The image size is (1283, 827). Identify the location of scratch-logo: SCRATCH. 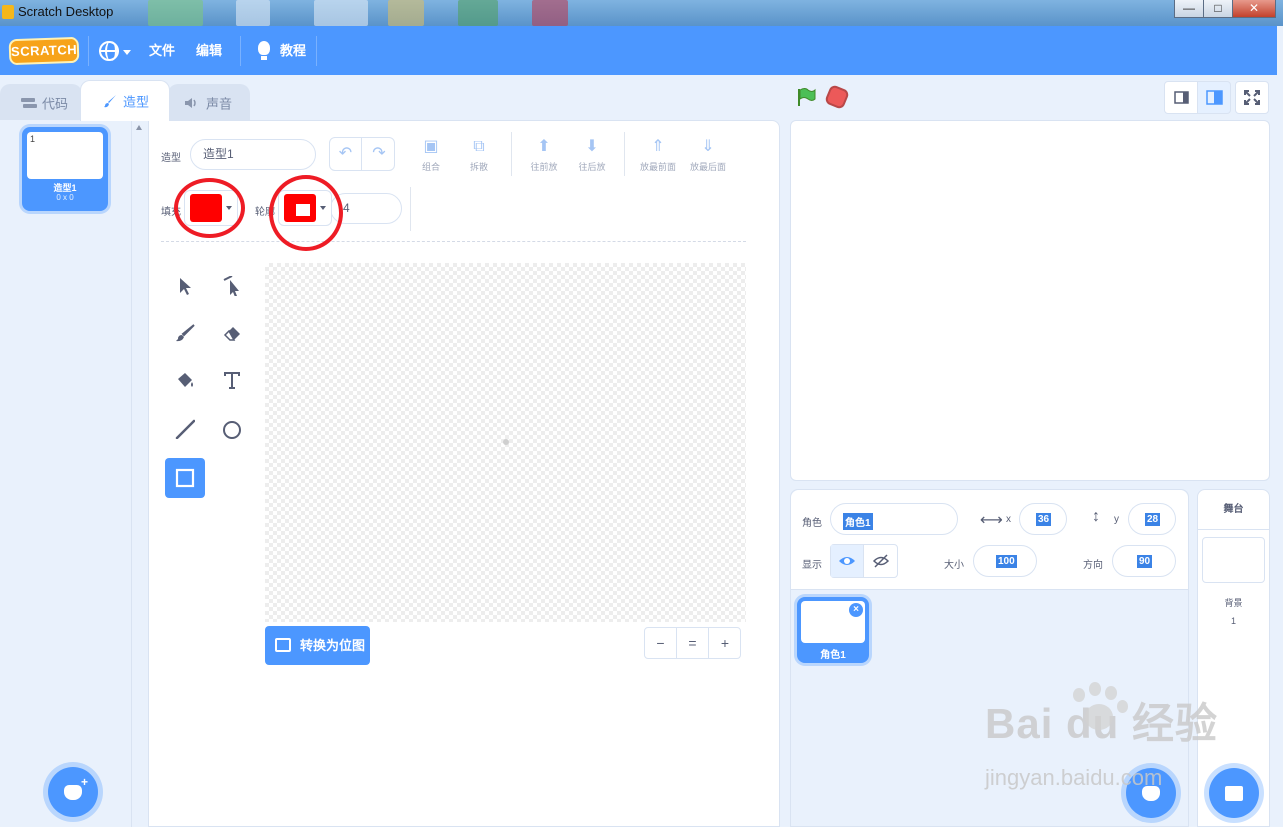
(44, 51).